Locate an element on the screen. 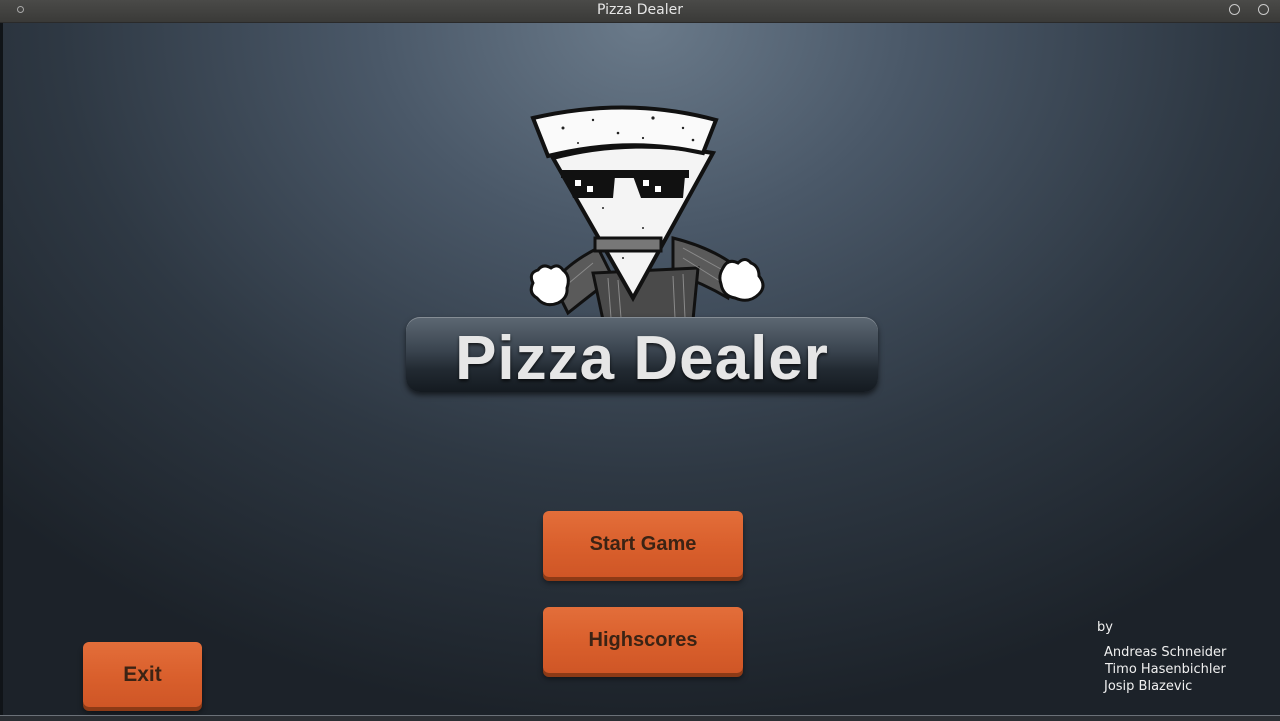 This screenshot has width=1280, height=721. pizza-mascot-logo is located at coordinates (647, 212).